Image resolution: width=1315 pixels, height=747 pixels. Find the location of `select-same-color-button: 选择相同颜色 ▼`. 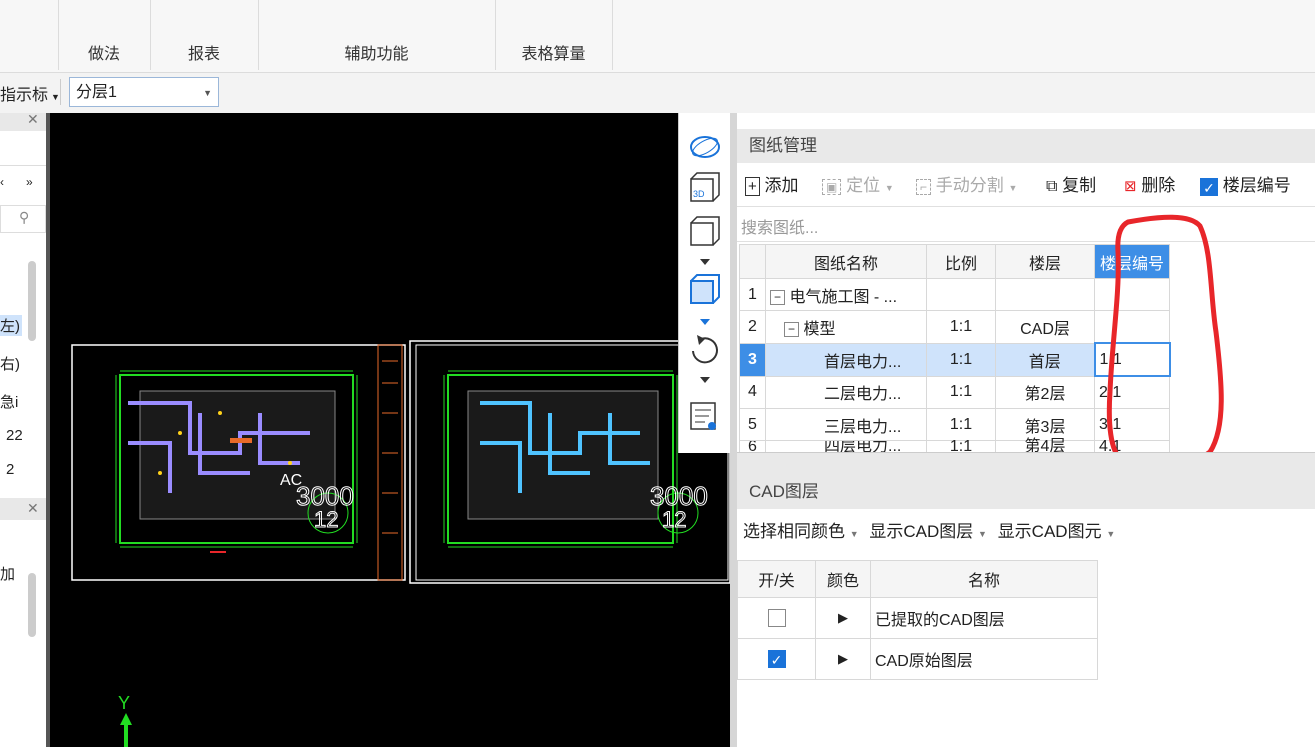

select-same-color-button: 选择相同颜色 ▼ is located at coordinates (801, 531).